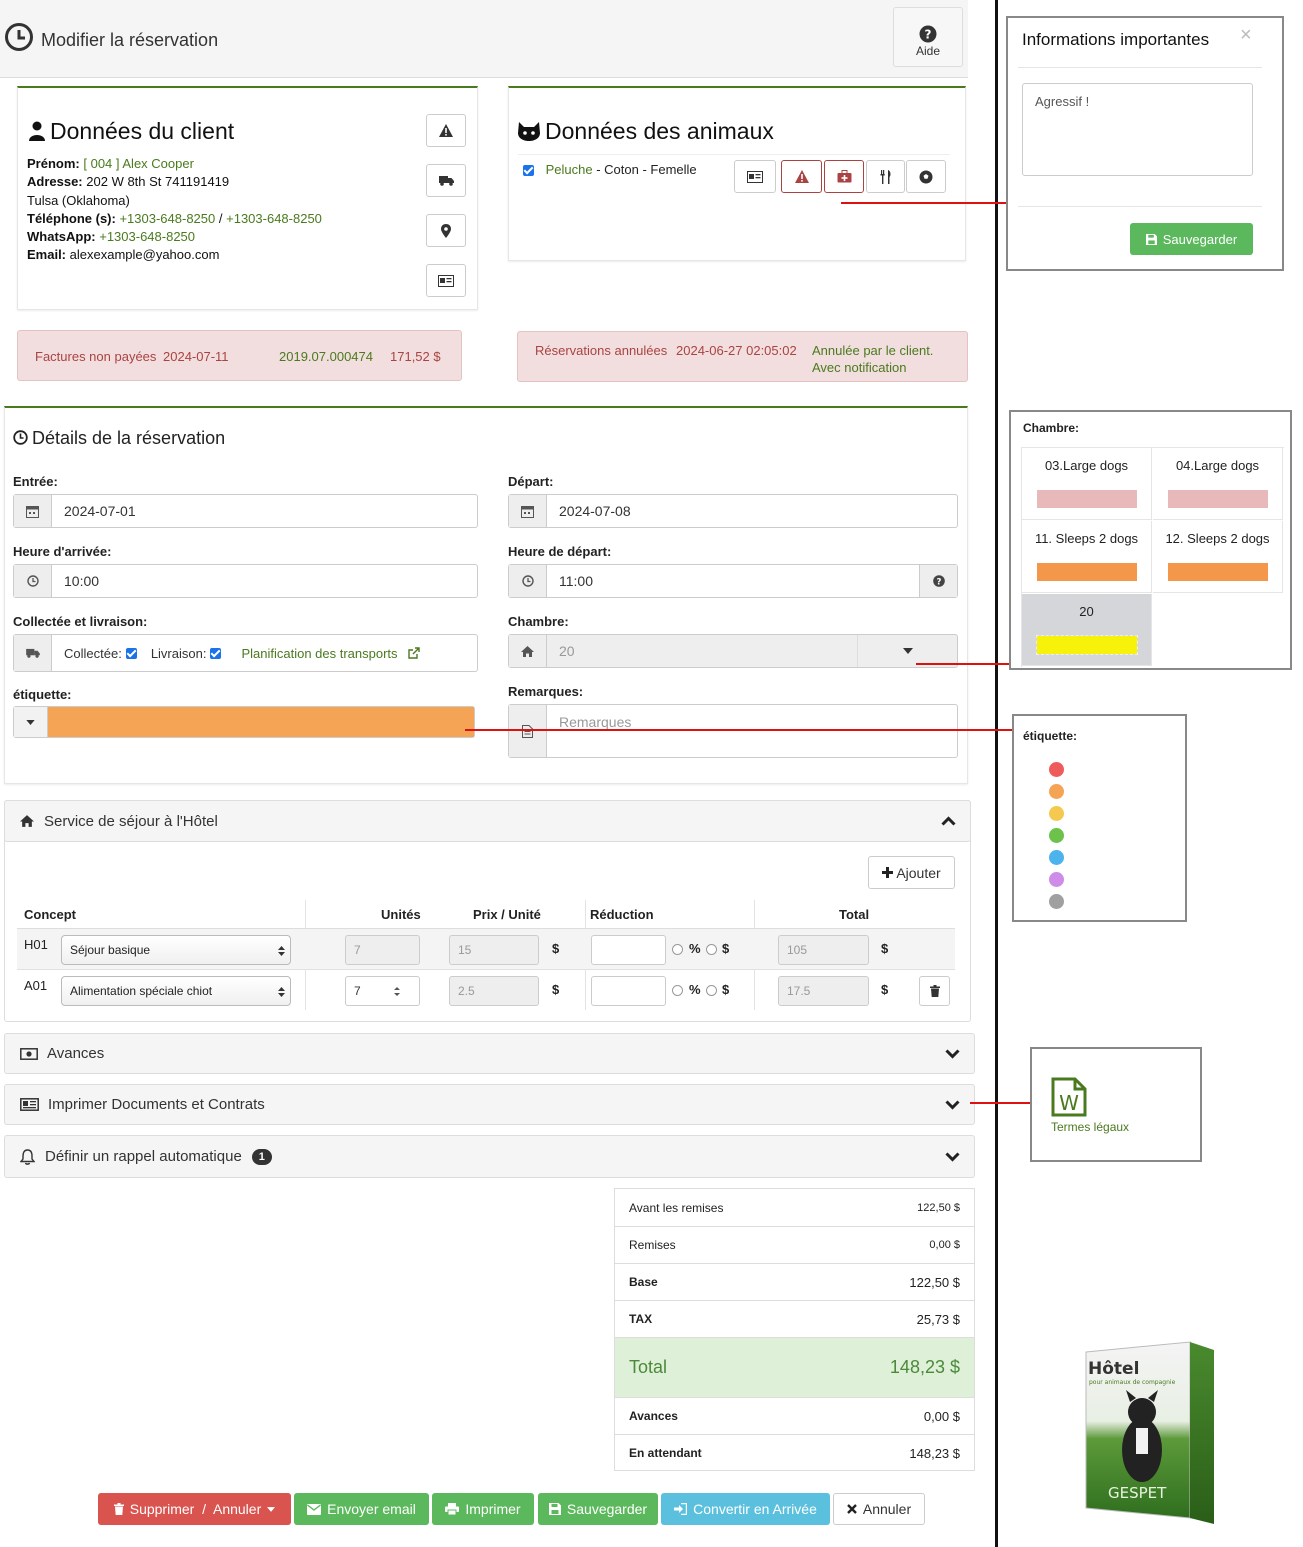  What do you see at coordinates (1069, 1103) in the screenshot?
I see `svg-text: W` at bounding box center [1069, 1103].